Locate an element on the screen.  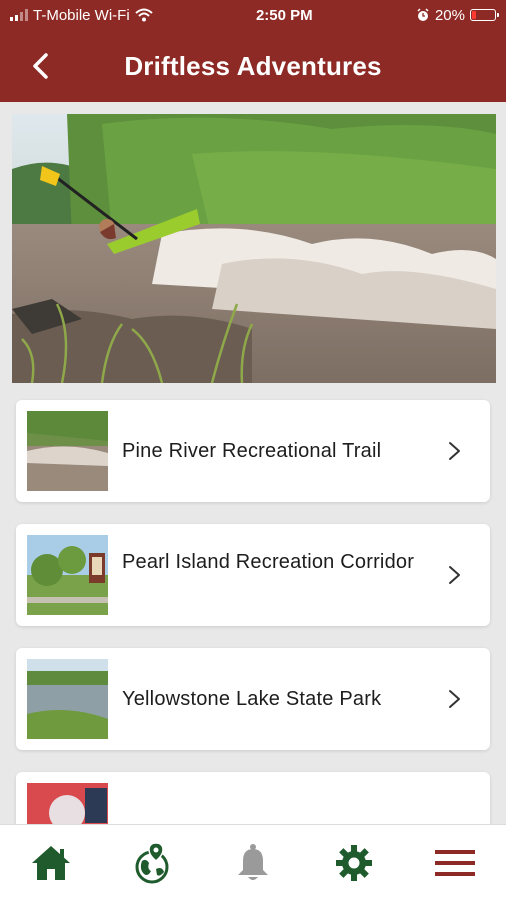
list-item-label: Pine River Recreational Trail is located at coordinates (252, 451).